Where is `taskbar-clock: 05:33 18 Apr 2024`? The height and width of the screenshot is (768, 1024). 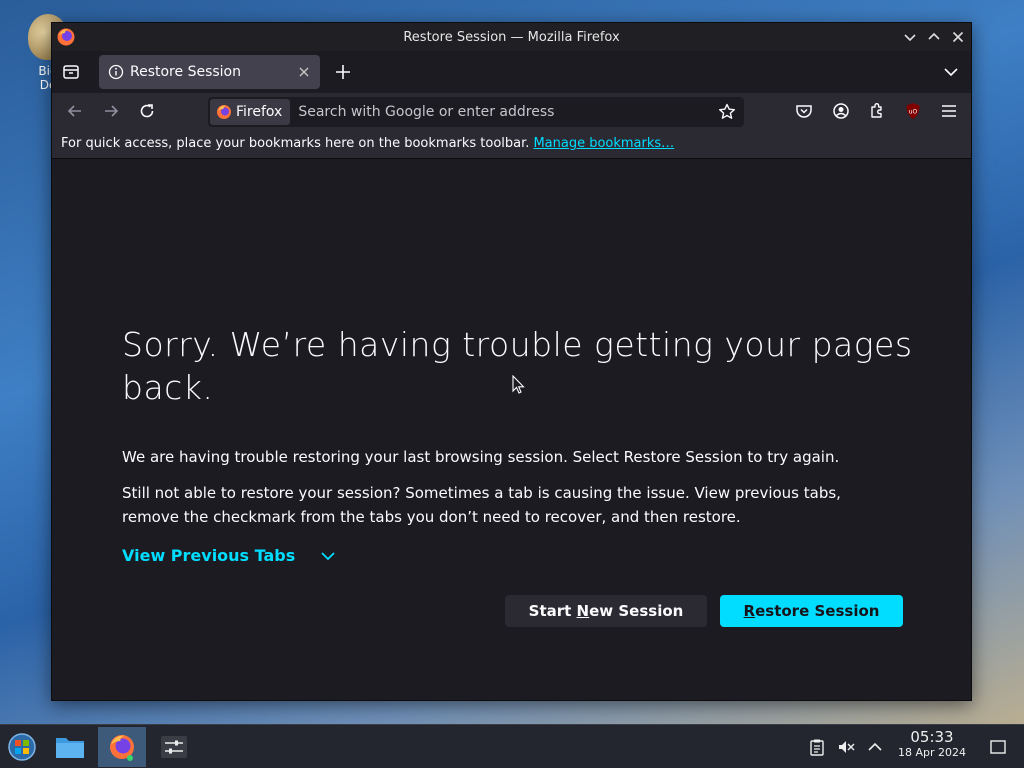
taskbar-clock: 05:33 18 Apr 2024 is located at coordinates (932, 743).